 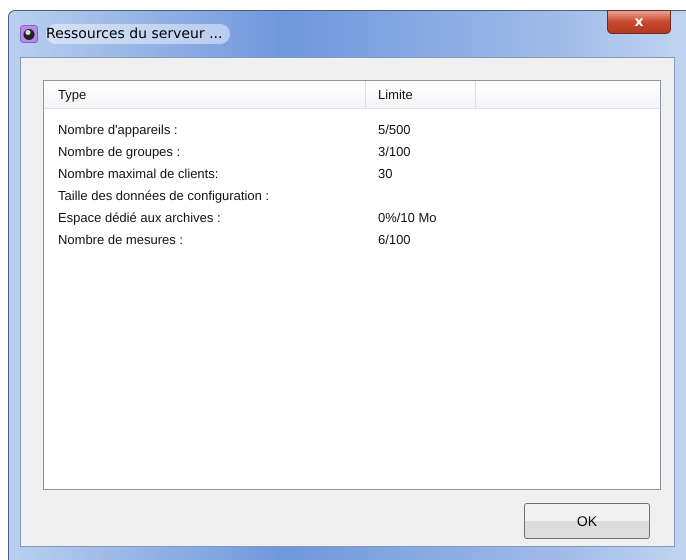 What do you see at coordinates (587, 521) in the screenshot?
I see `ok-button: OK` at bounding box center [587, 521].